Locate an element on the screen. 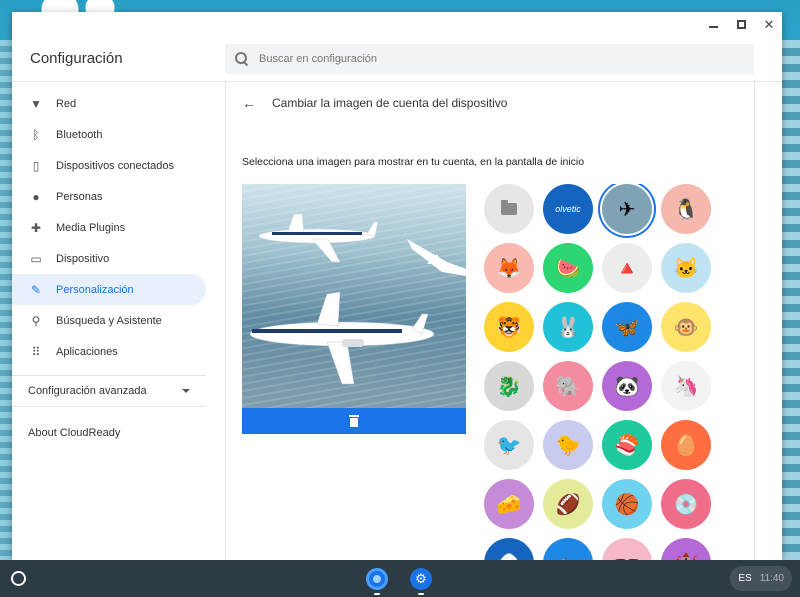 This screenshot has height=597, width=800. airplane-image is located at coordinates (357, 299).